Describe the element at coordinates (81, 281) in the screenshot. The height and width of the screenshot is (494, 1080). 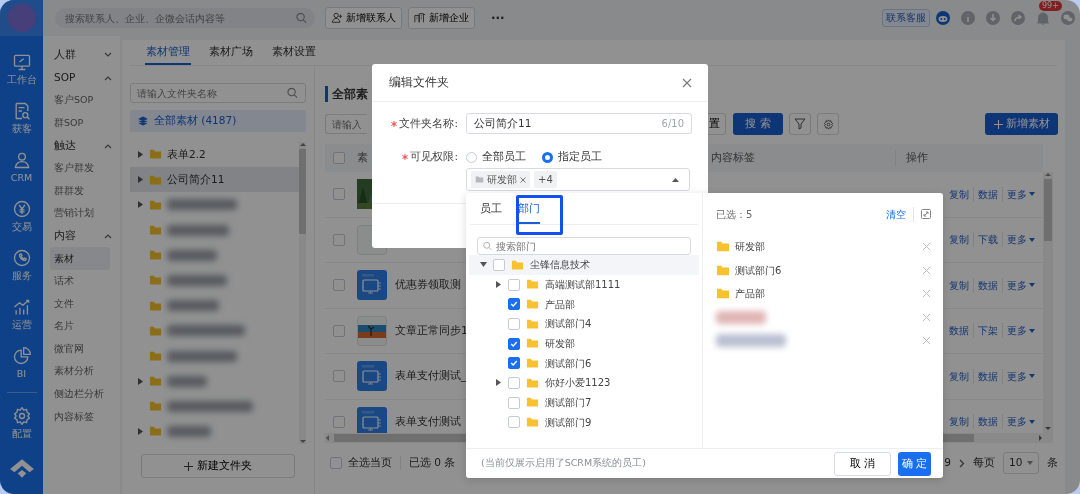
I see `menu-item: 话术` at that location.